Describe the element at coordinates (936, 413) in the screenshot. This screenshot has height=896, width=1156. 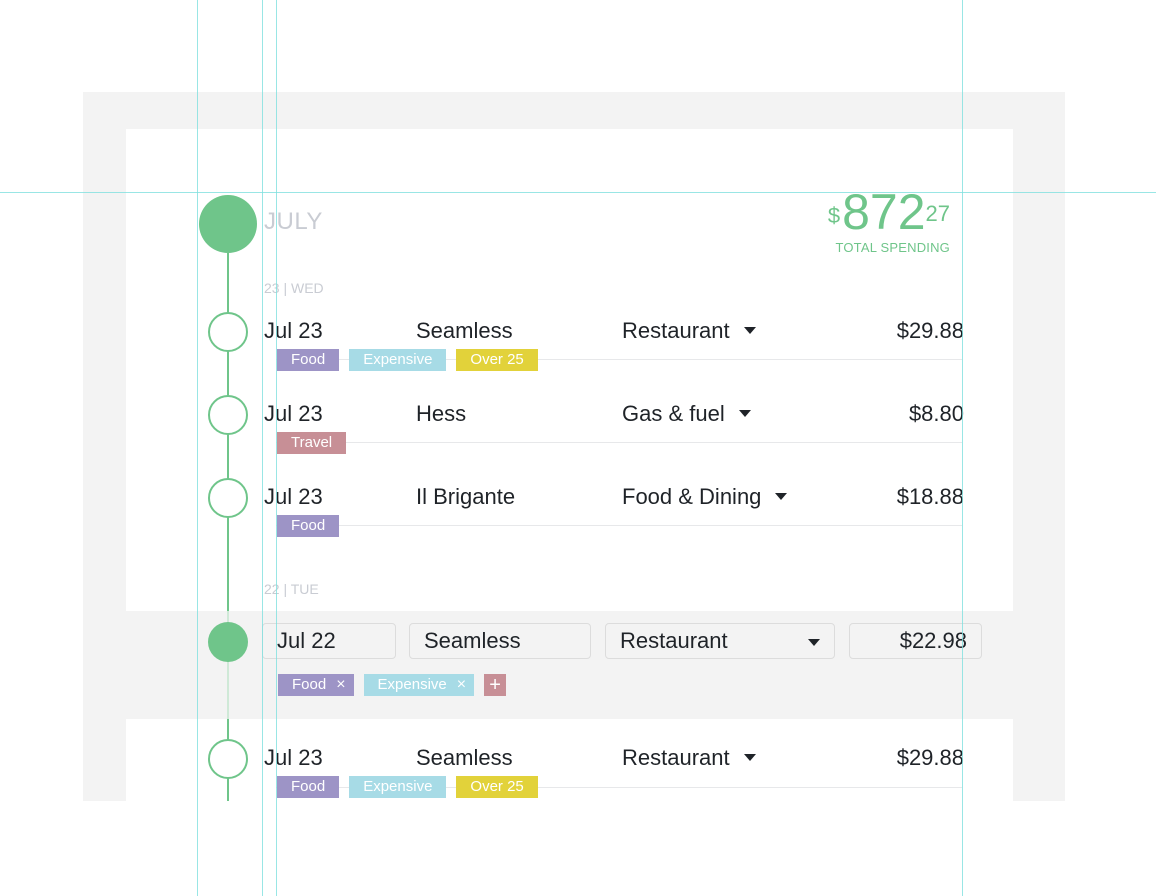
I see `transaction-amount: $8.80` at that location.